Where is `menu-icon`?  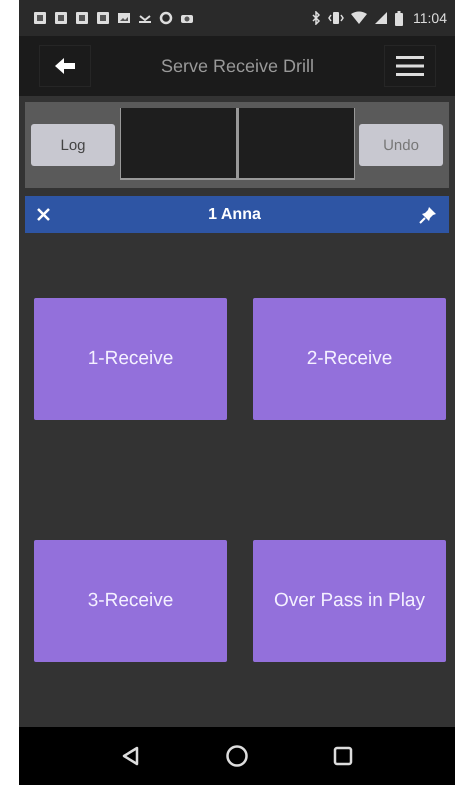 menu-icon is located at coordinates (410, 66).